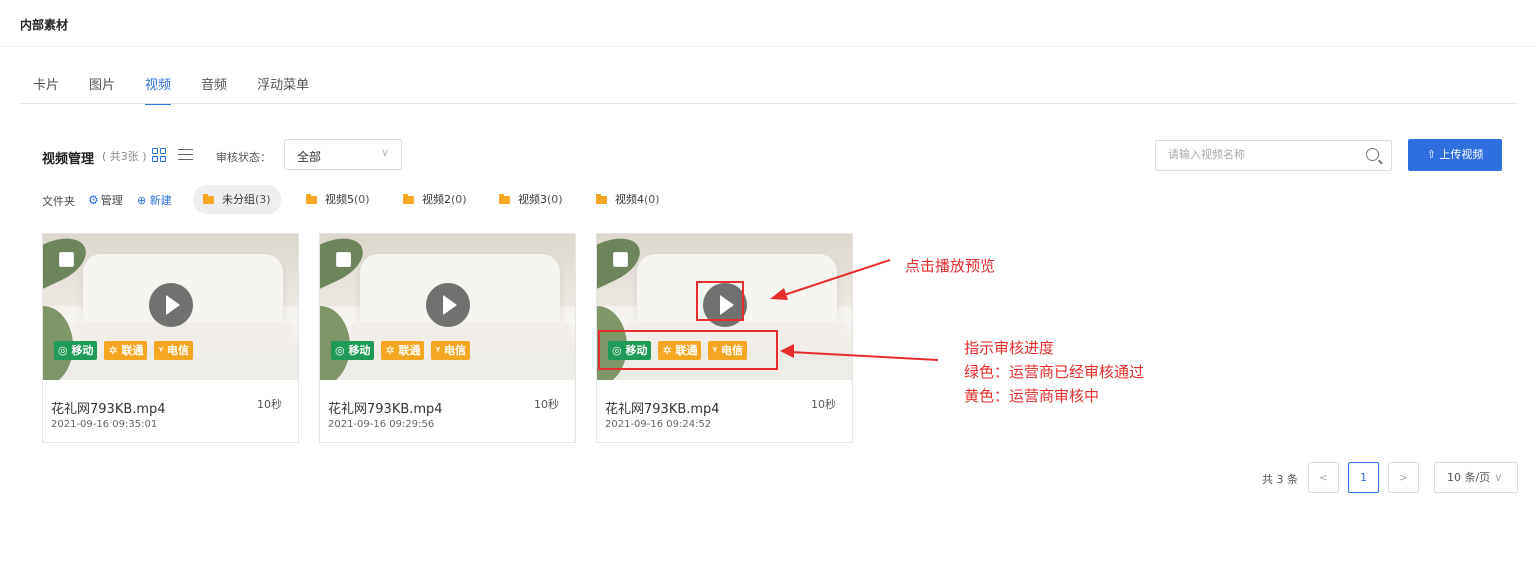  I want to click on page-1-button: 1, so click(1363, 477).